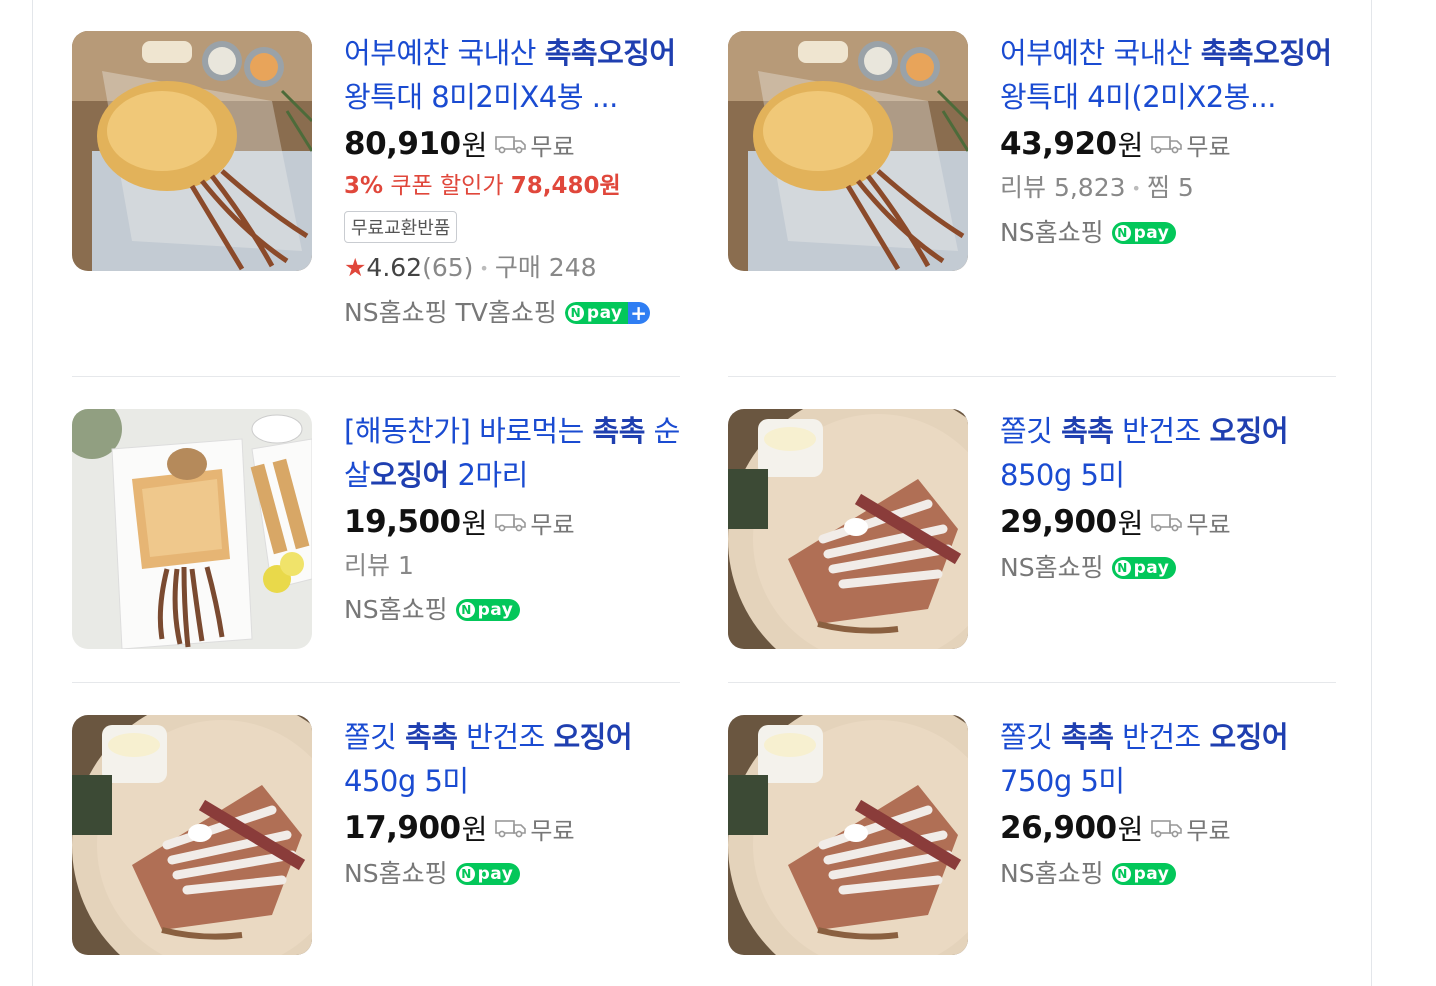  What do you see at coordinates (1168, 759) in the screenshot?
I see `product-title: 쫄깃 촉촉 반건조 오징어 750g 5미` at bounding box center [1168, 759].